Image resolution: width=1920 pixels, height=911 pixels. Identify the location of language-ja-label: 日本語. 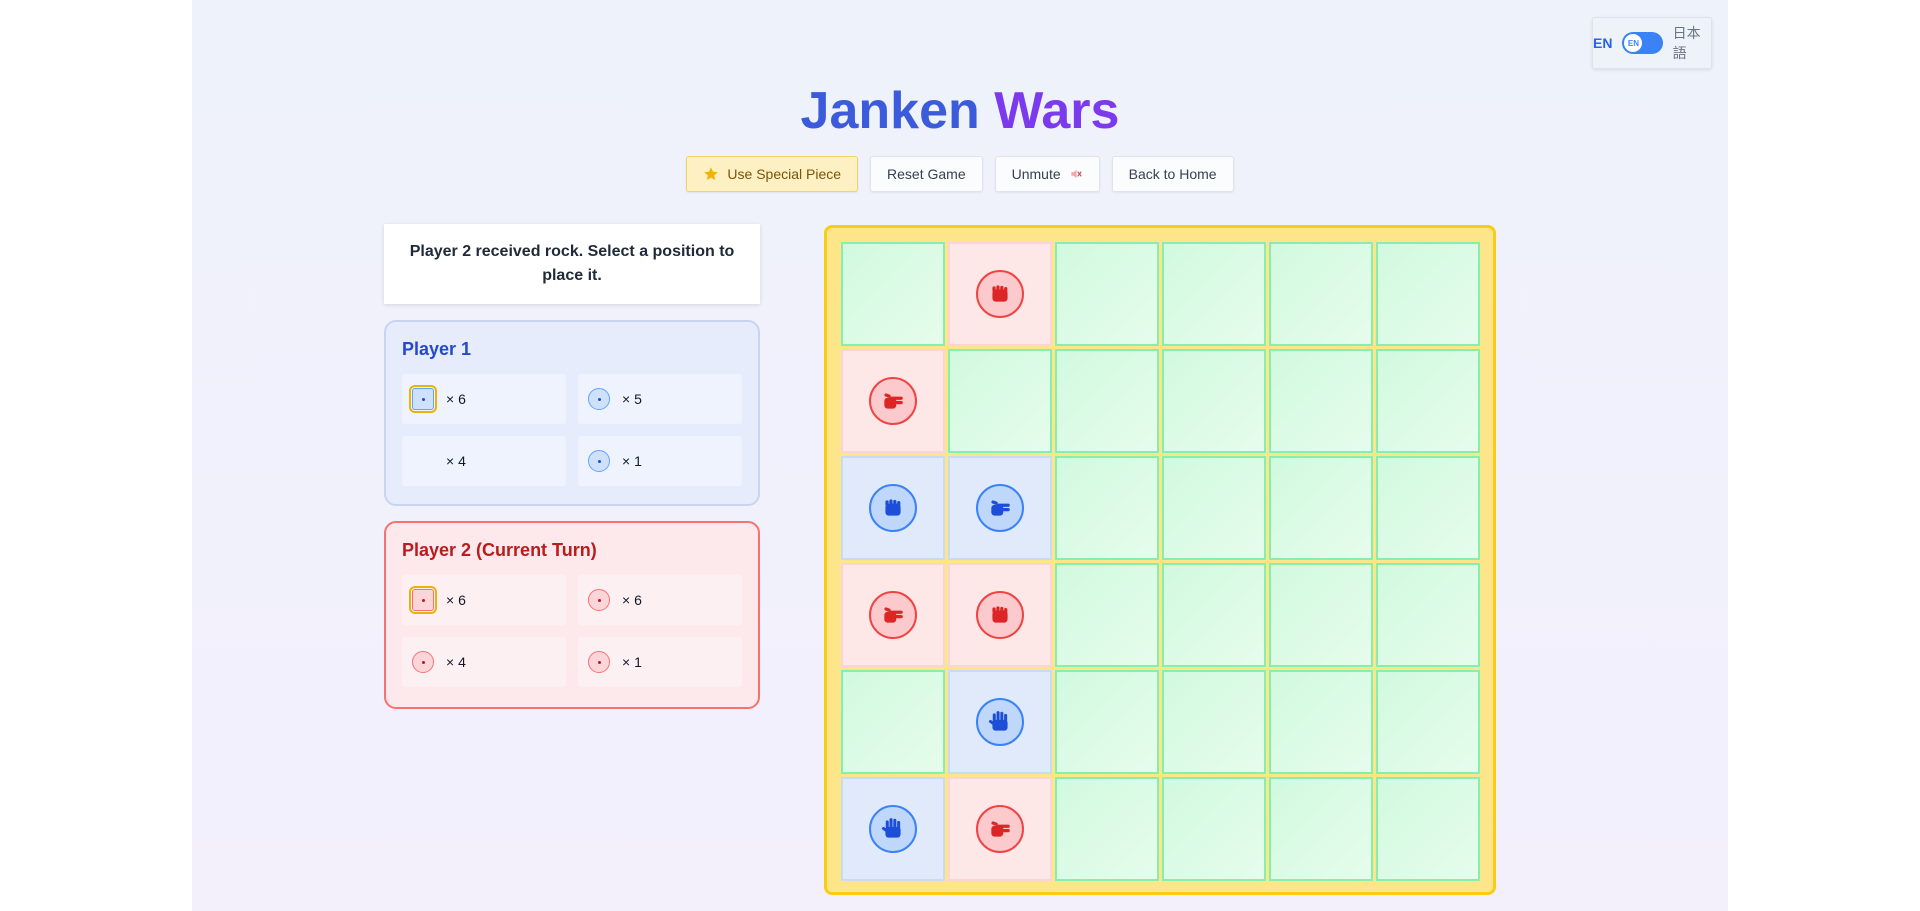
(1692, 43).